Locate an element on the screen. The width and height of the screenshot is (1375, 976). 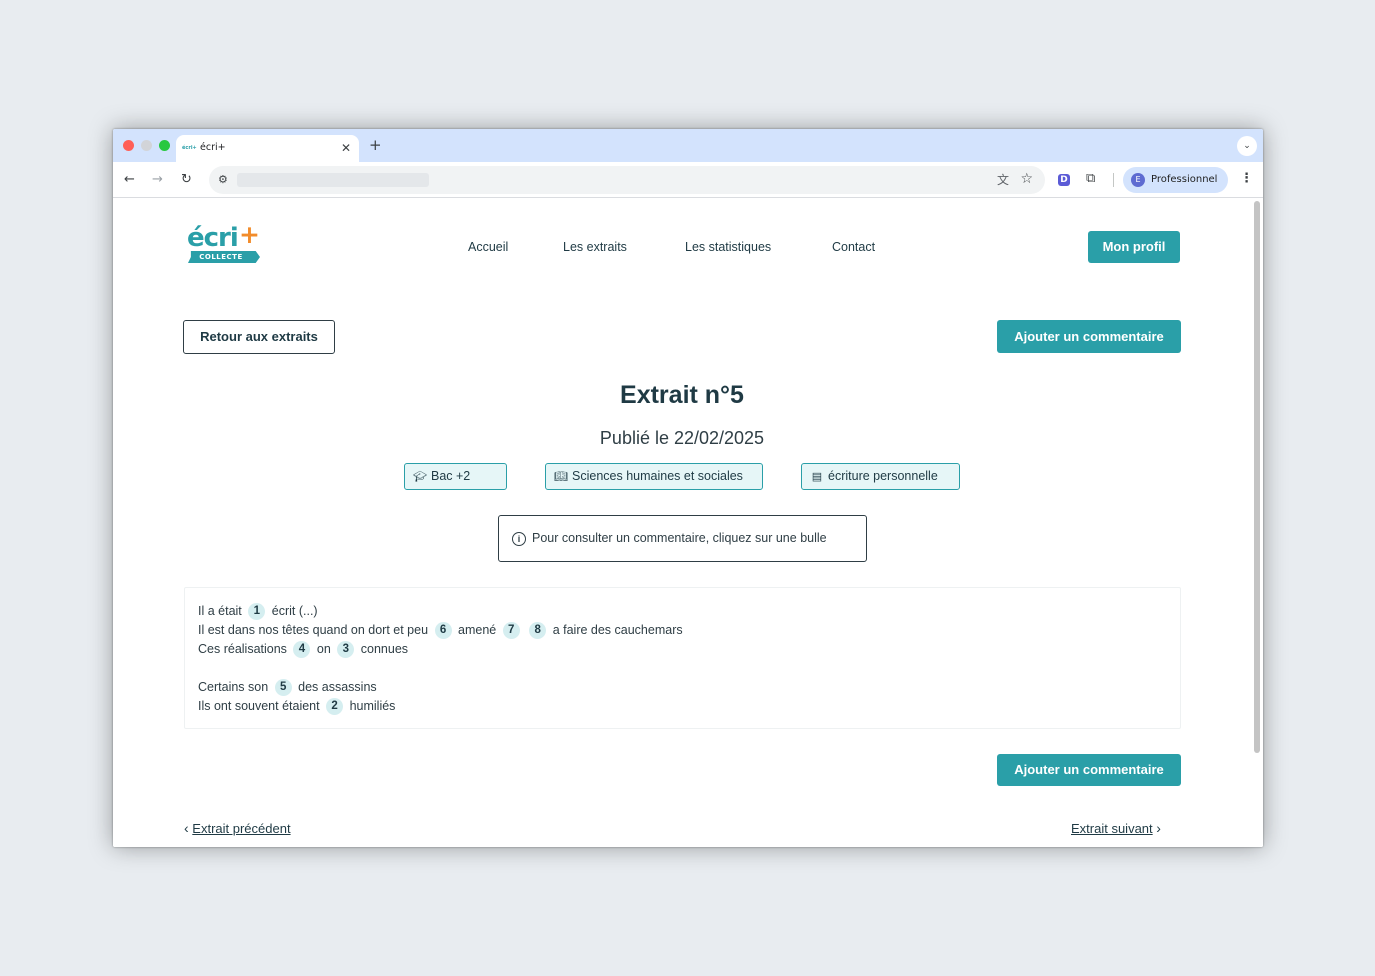
excerpt-blank-line is located at coordinates (682, 668).